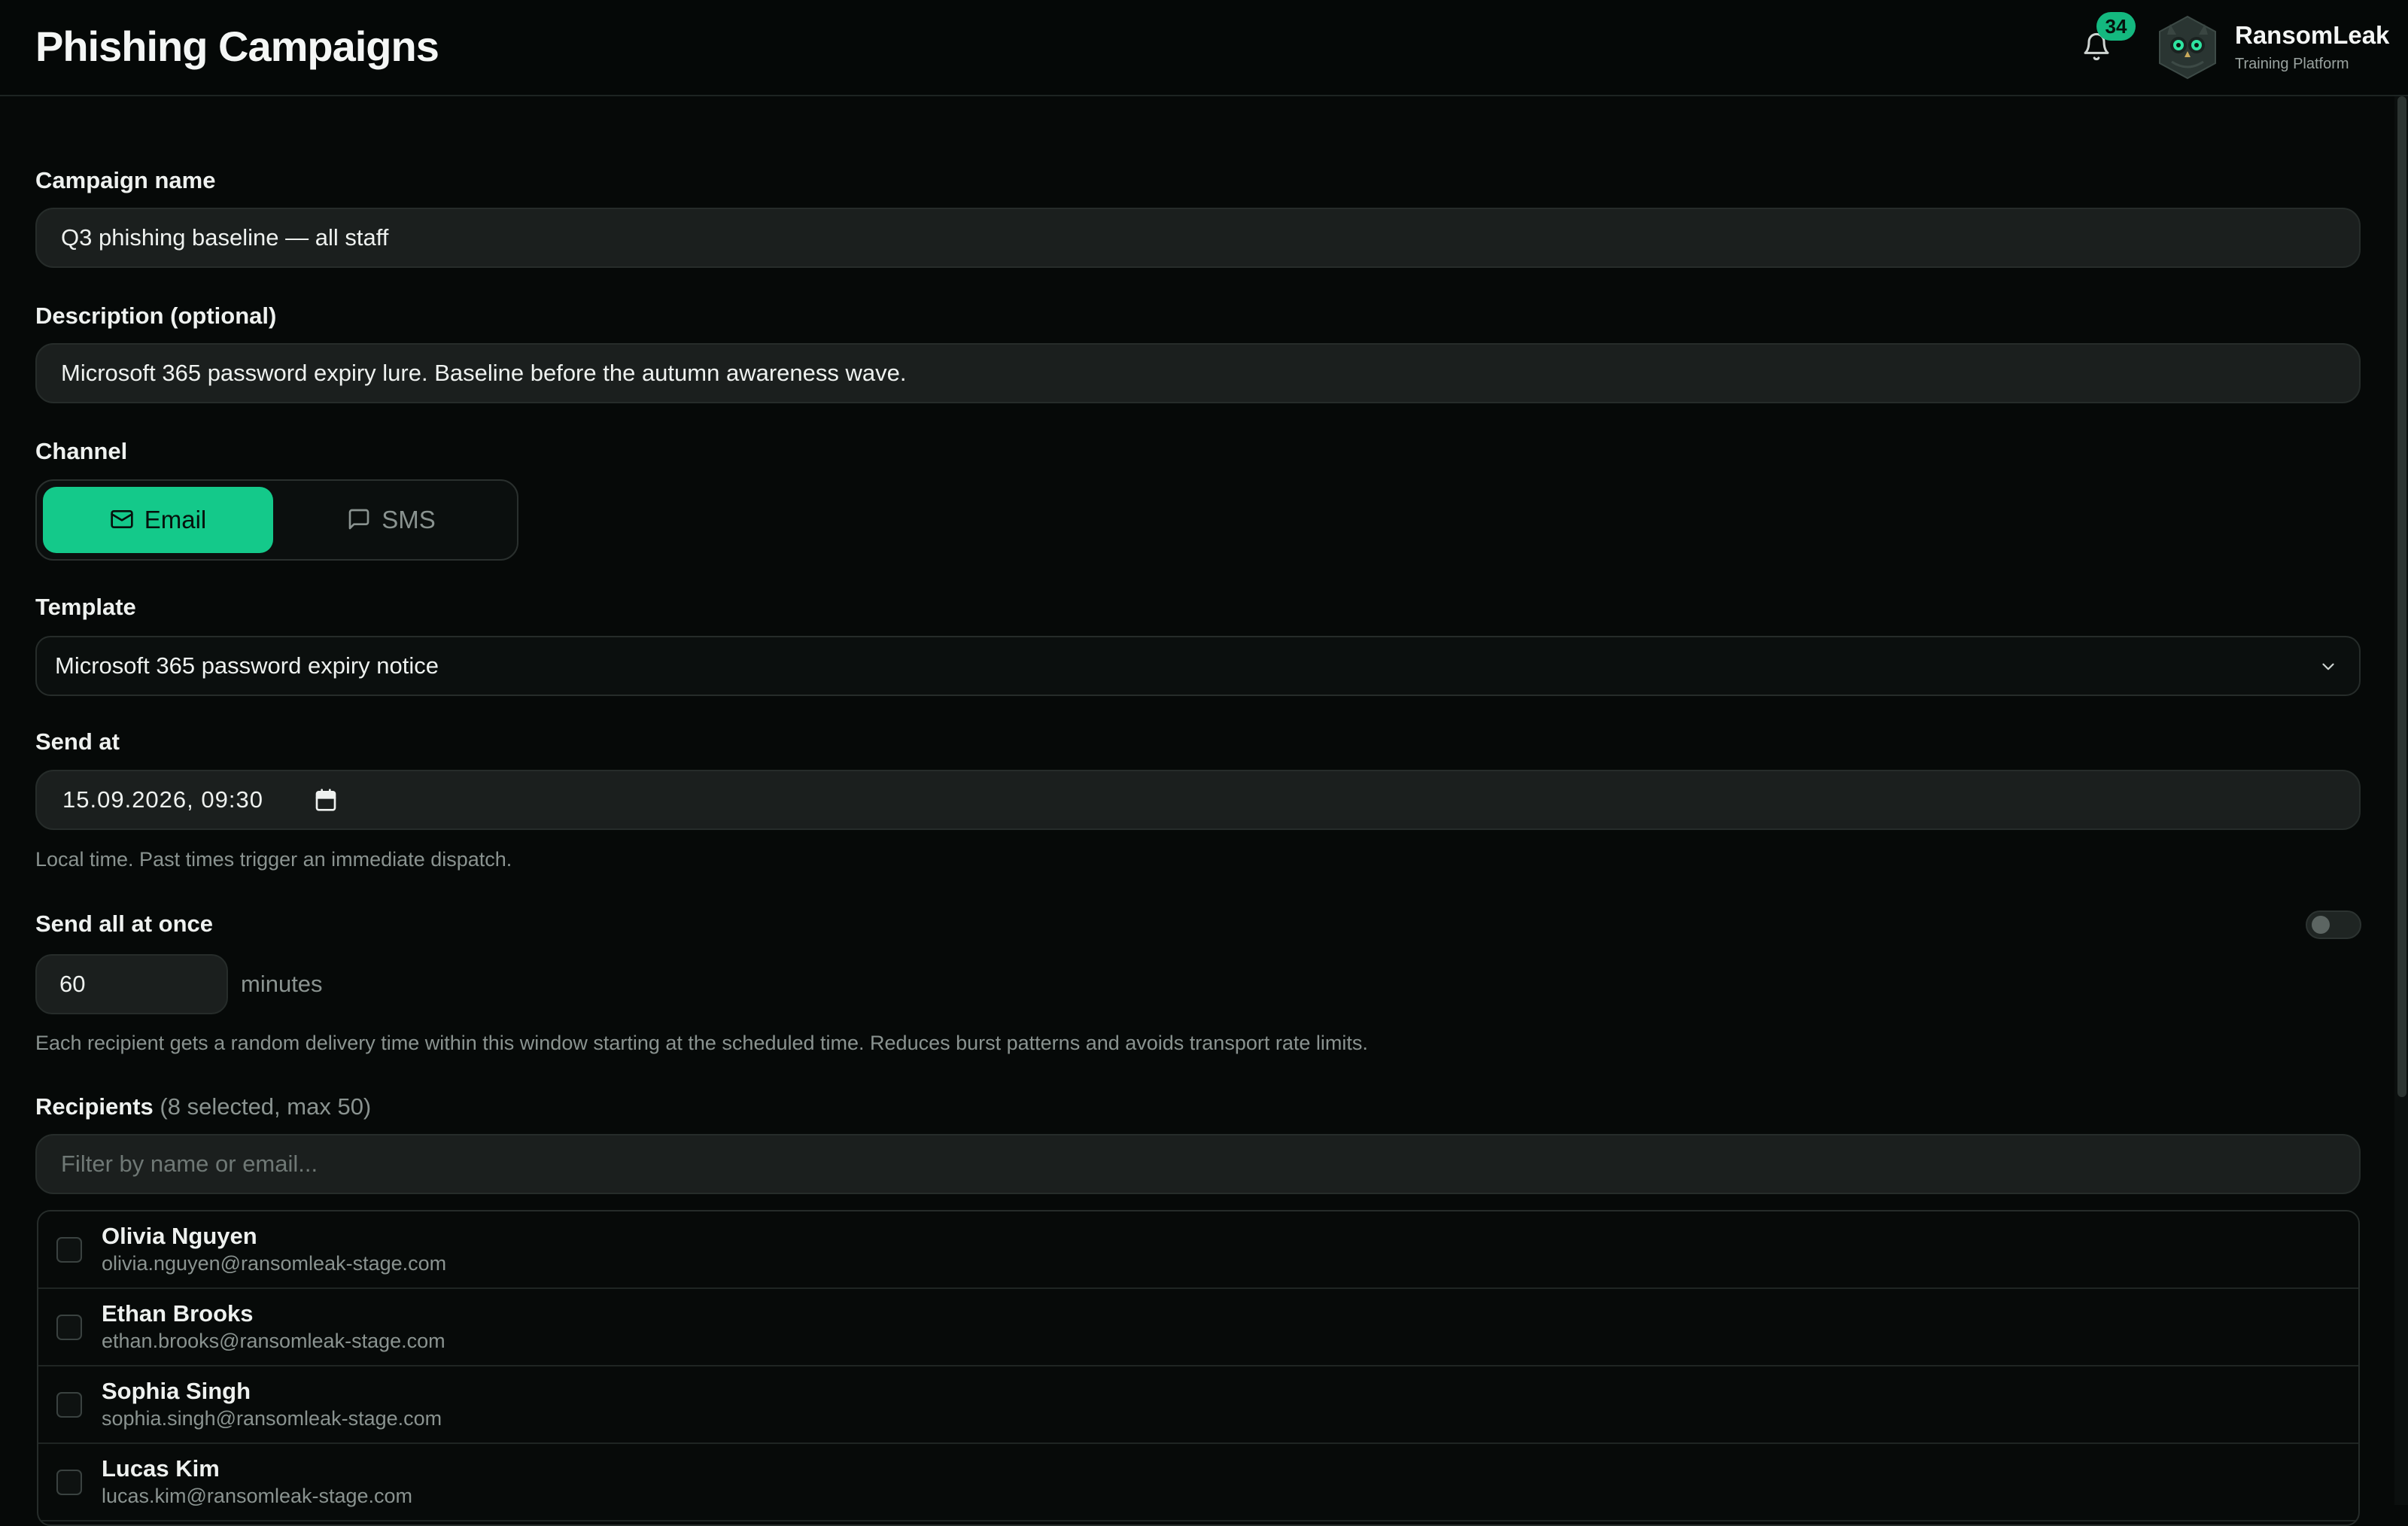 This screenshot has width=2408, height=1526. Describe the element at coordinates (282, 984) in the screenshot. I see `delivery-window-unit: minutes` at that location.